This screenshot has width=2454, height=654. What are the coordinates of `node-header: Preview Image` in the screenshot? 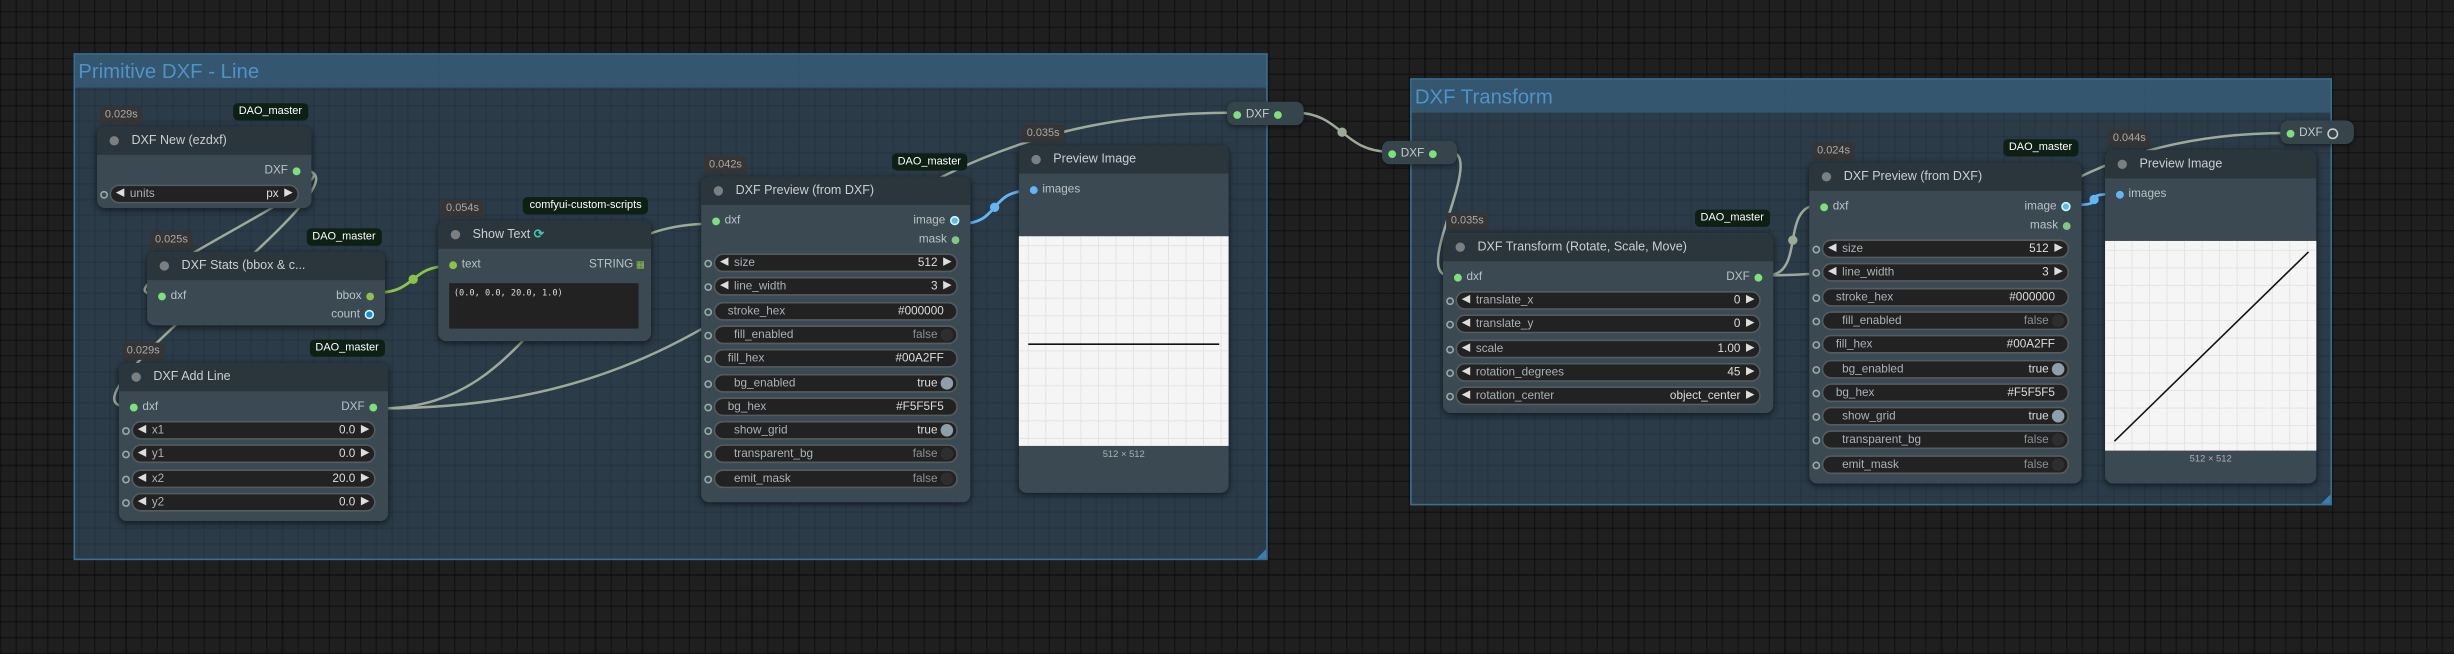 It's located at (2211, 164).